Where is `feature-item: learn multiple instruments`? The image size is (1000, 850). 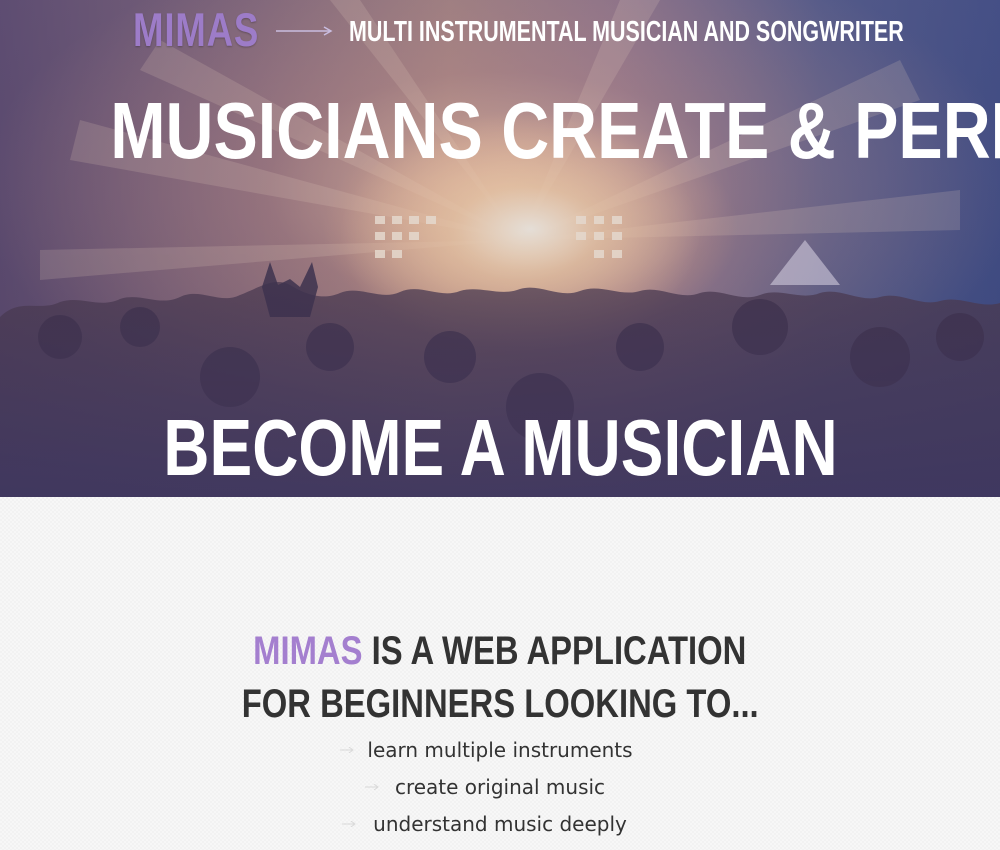
feature-item: learn multiple instruments is located at coordinates (500, 753).